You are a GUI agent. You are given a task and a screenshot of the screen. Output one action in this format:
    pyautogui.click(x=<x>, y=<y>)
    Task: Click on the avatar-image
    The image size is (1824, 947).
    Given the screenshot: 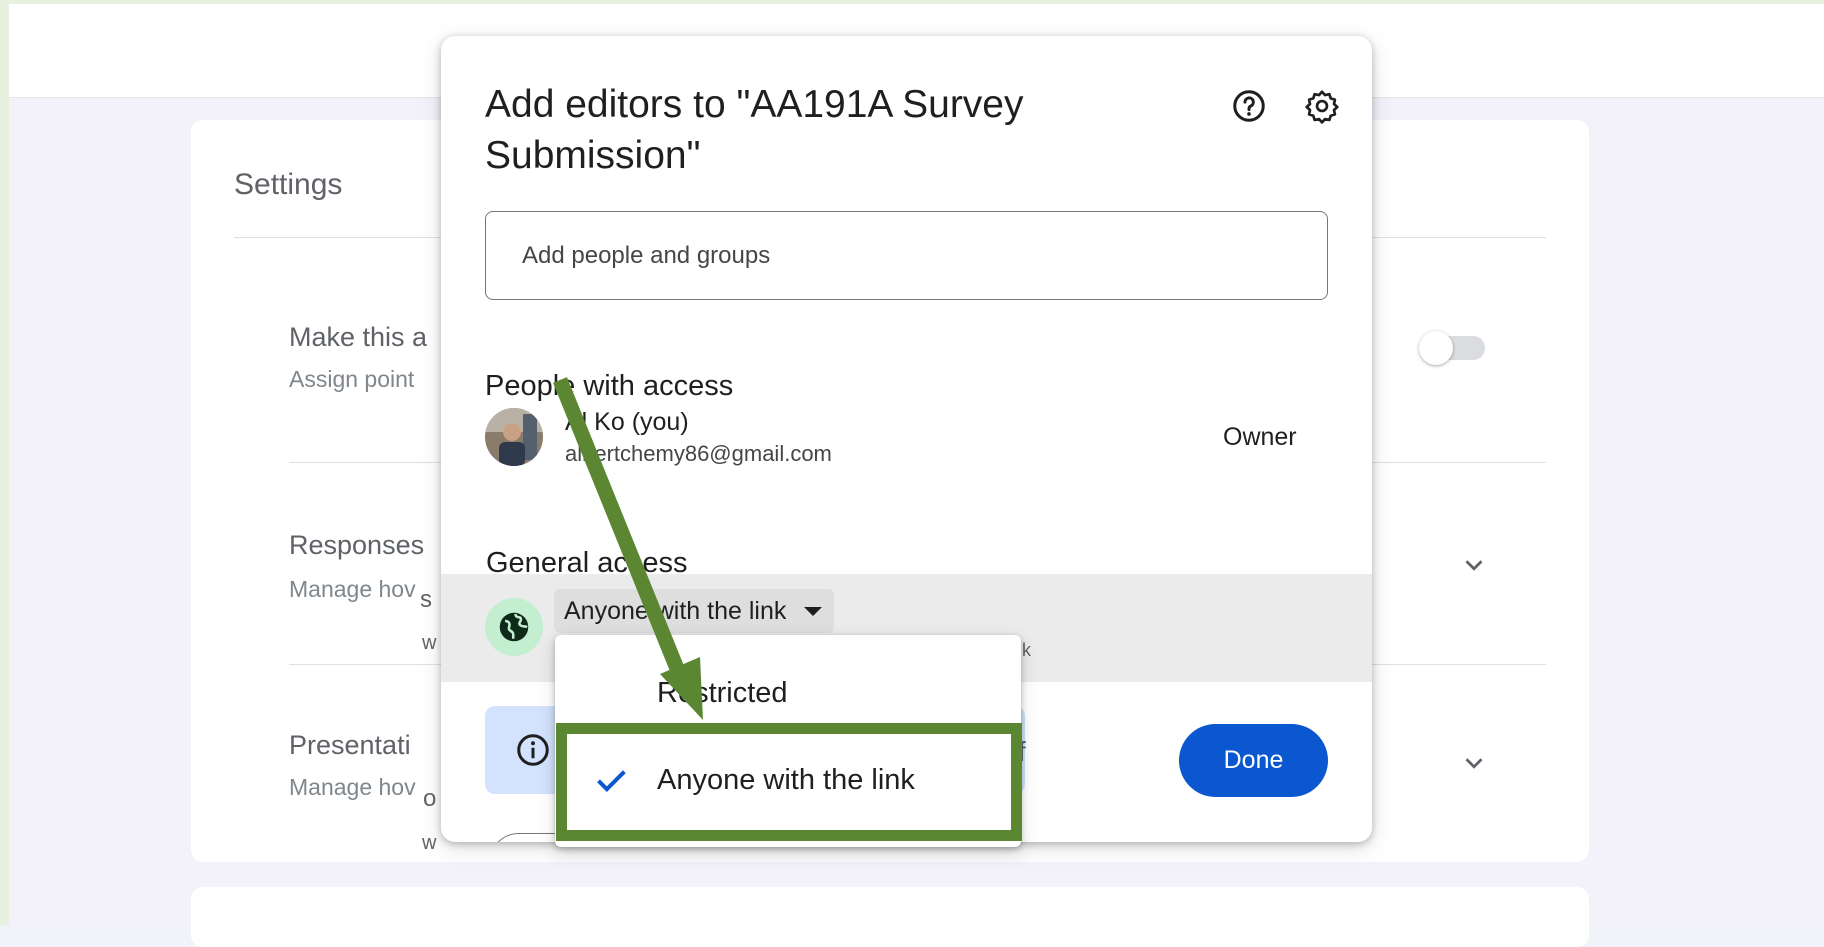 What is the action you would take?
    pyautogui.click(x=514, y=437)
    